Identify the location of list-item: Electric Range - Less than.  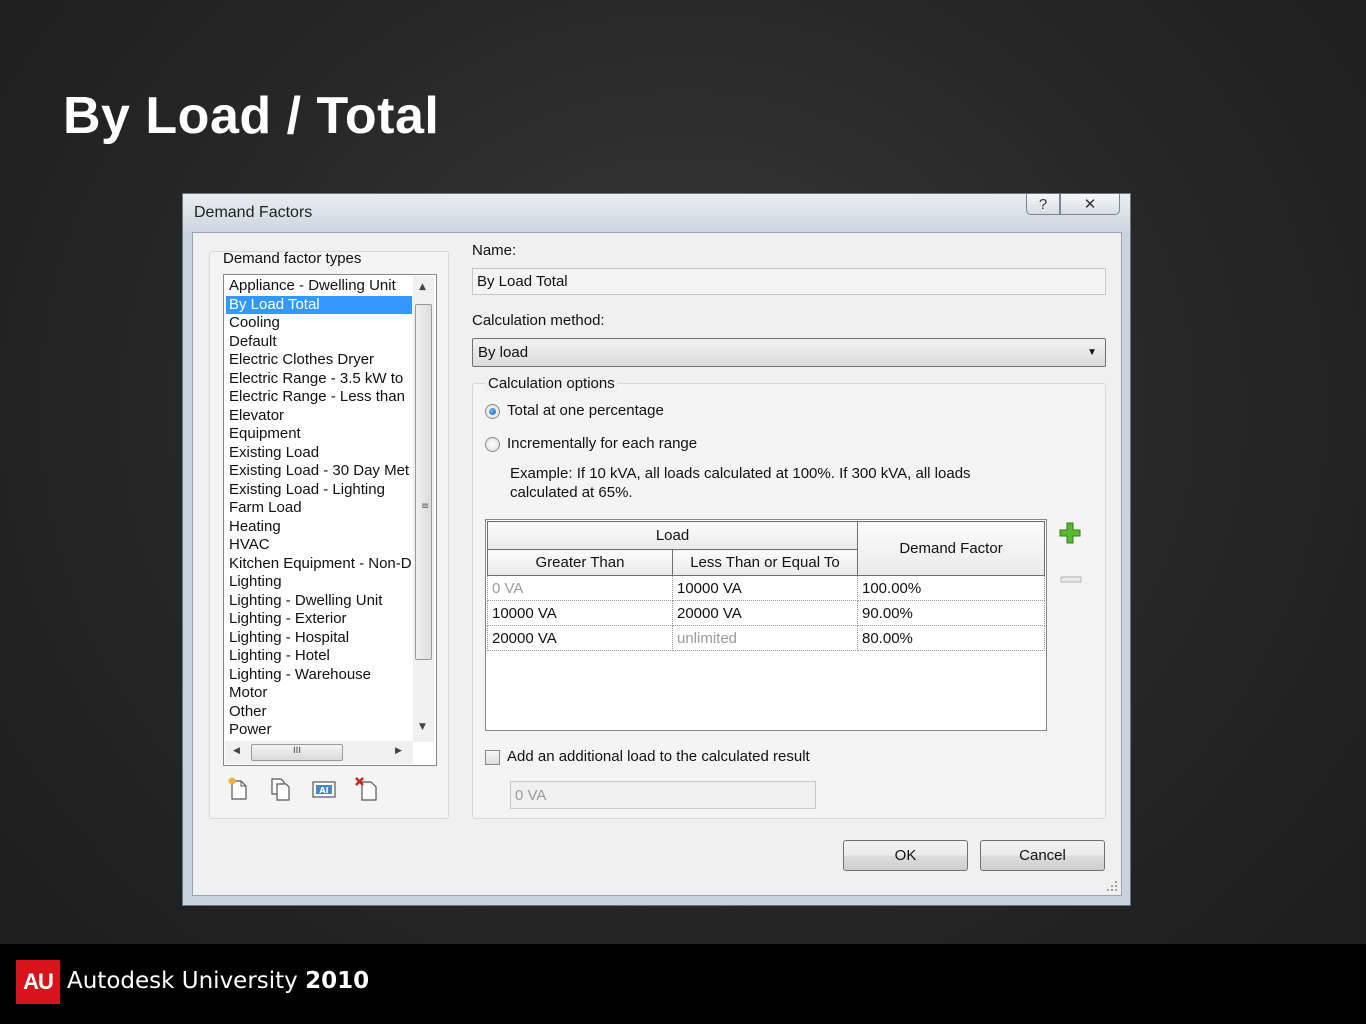
(319, 397).